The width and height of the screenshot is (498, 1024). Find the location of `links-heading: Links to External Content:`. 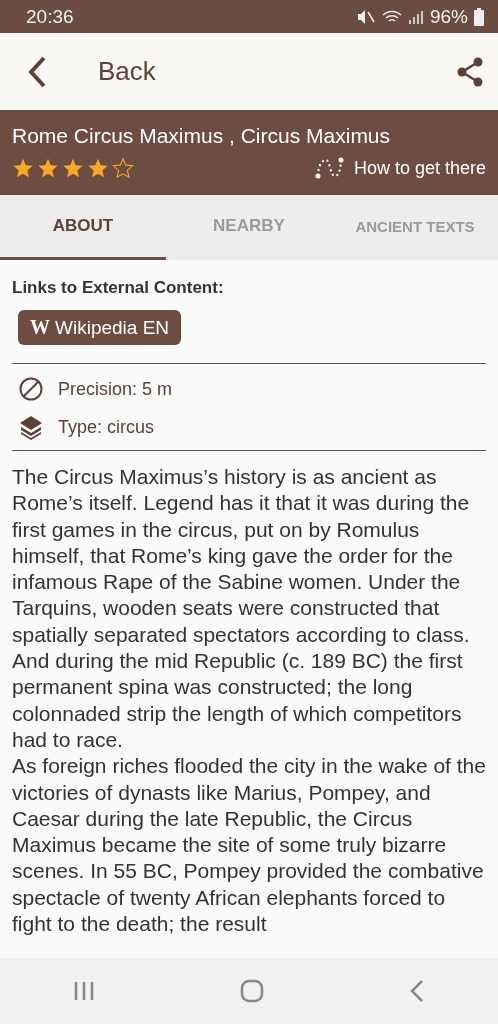

links-heading: Links to External Content: is located at coordinates (118, 288).